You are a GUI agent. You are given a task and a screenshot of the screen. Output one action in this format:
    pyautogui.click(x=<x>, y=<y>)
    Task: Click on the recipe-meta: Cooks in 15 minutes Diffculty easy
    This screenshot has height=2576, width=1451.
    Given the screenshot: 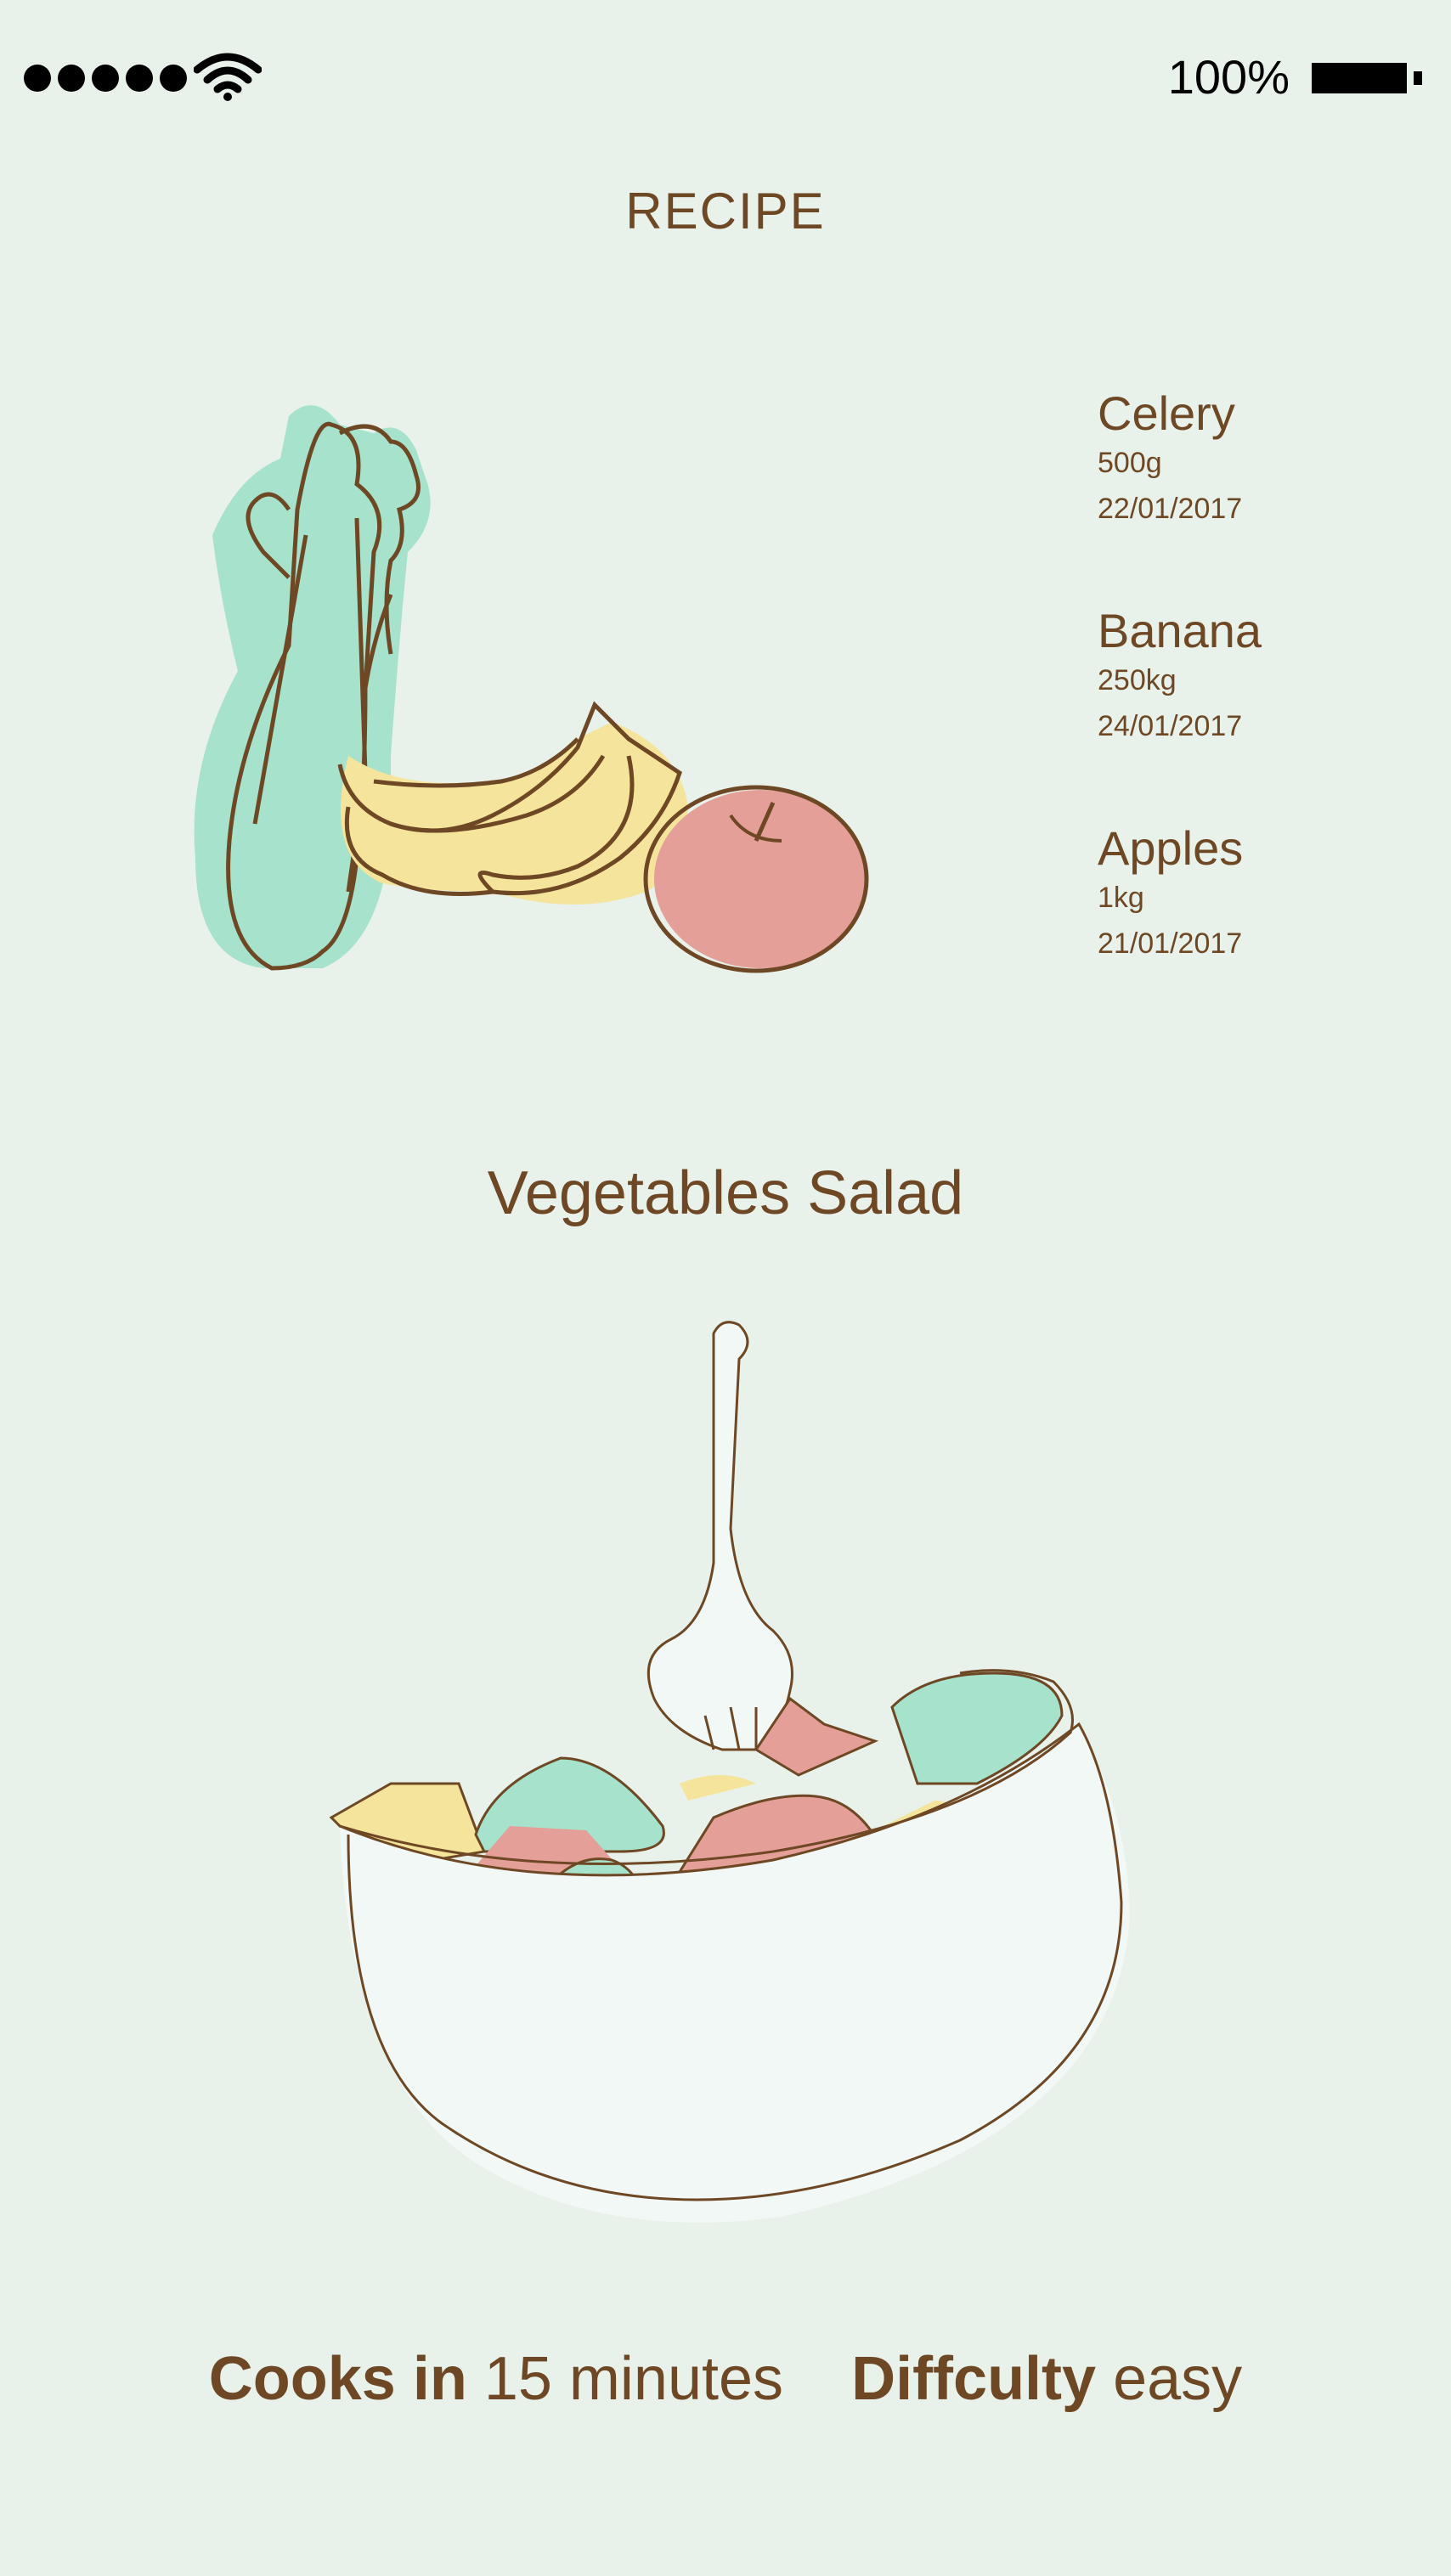 What is the action you would take?
    pyautogui.click(x=725, y=2379)
    